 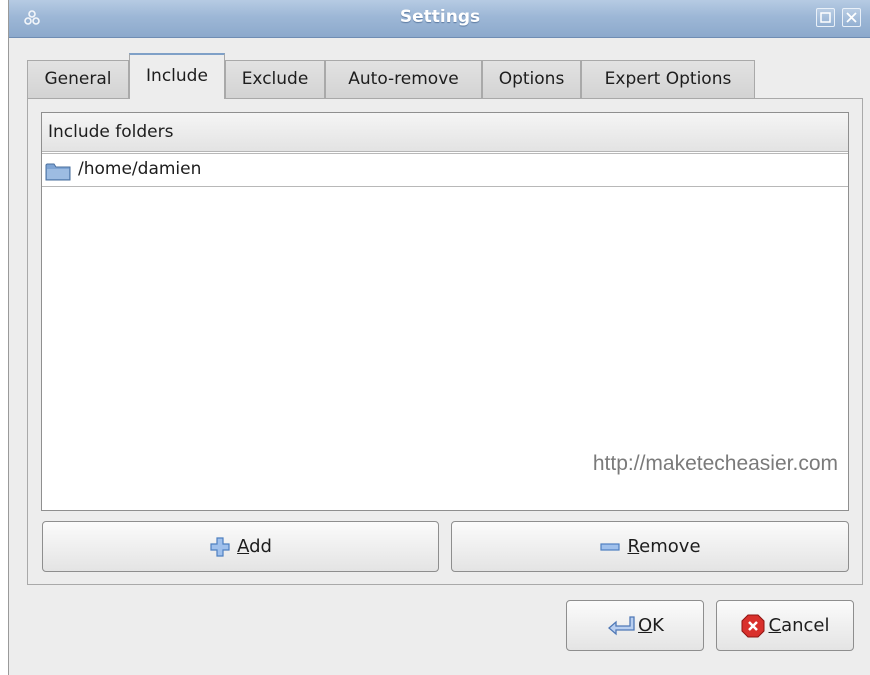 I want to click on add-button-label: dd, so click(x=260, y=546).